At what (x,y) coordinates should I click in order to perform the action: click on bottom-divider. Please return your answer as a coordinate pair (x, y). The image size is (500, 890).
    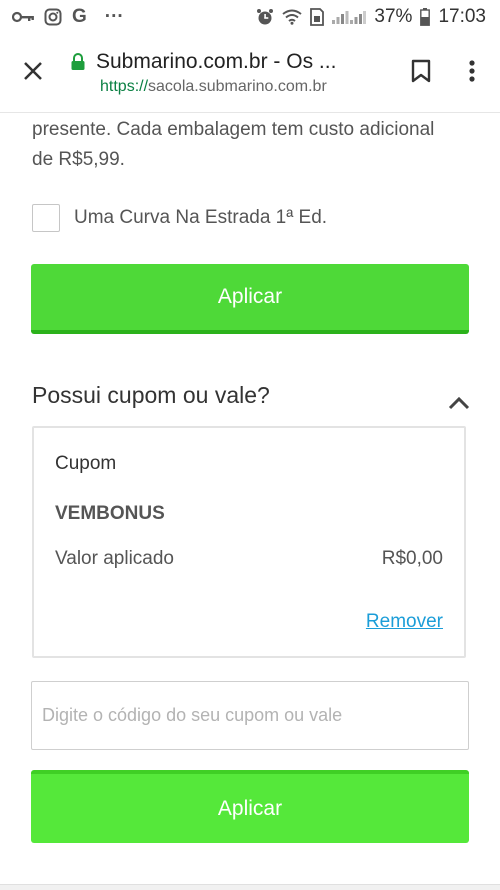
    Looking at the image, I should click on (250, 887).